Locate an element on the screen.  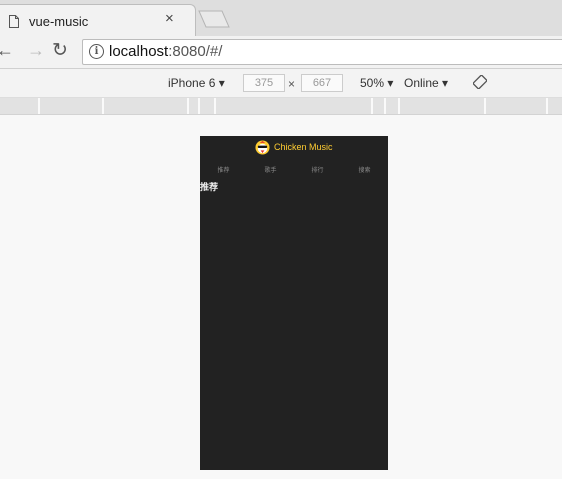
chicken-logo-icon is located at coordinates (262, 147).